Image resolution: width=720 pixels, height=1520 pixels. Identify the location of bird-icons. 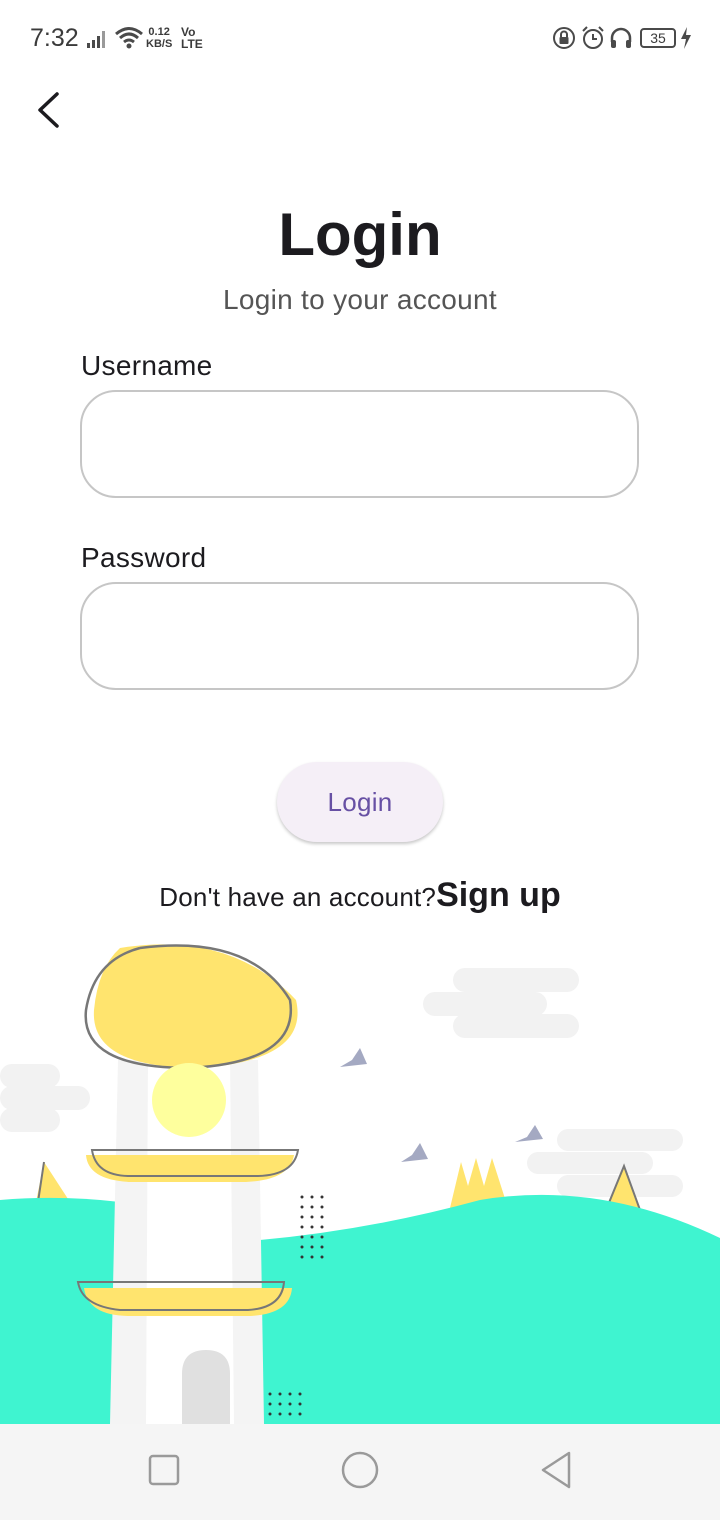
(441, 1105).